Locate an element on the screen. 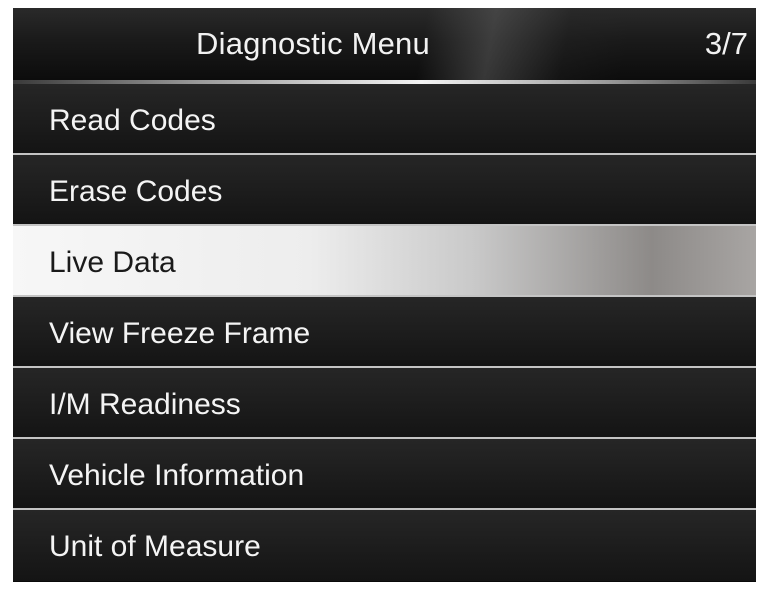 The height and width of the screenshot is (590, 769). menu-item-im-readiness: I/M Readiness is located at coordinates (384, 403).